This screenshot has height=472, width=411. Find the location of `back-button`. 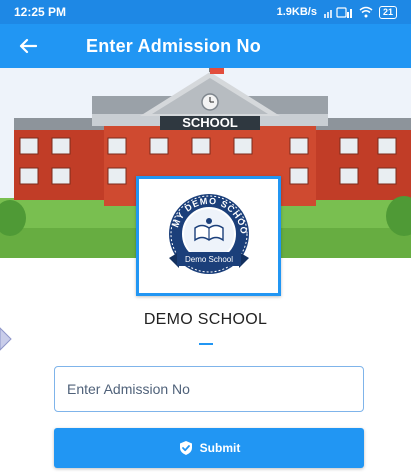

back-button is located at coordinates (28, 46).